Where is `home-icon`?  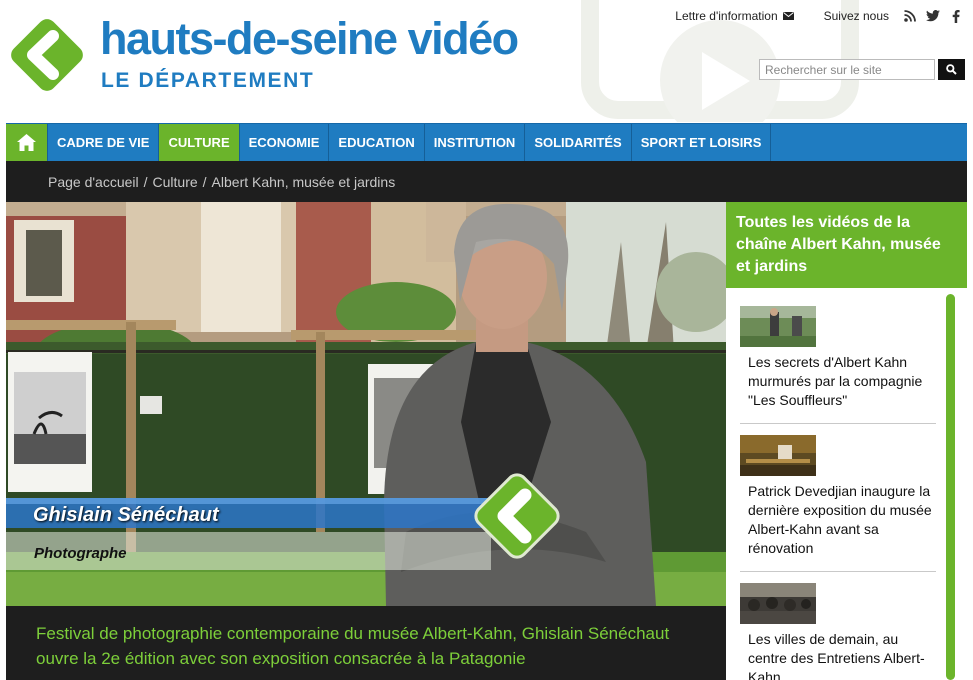
home-icon is located at coordinates (26, 142).